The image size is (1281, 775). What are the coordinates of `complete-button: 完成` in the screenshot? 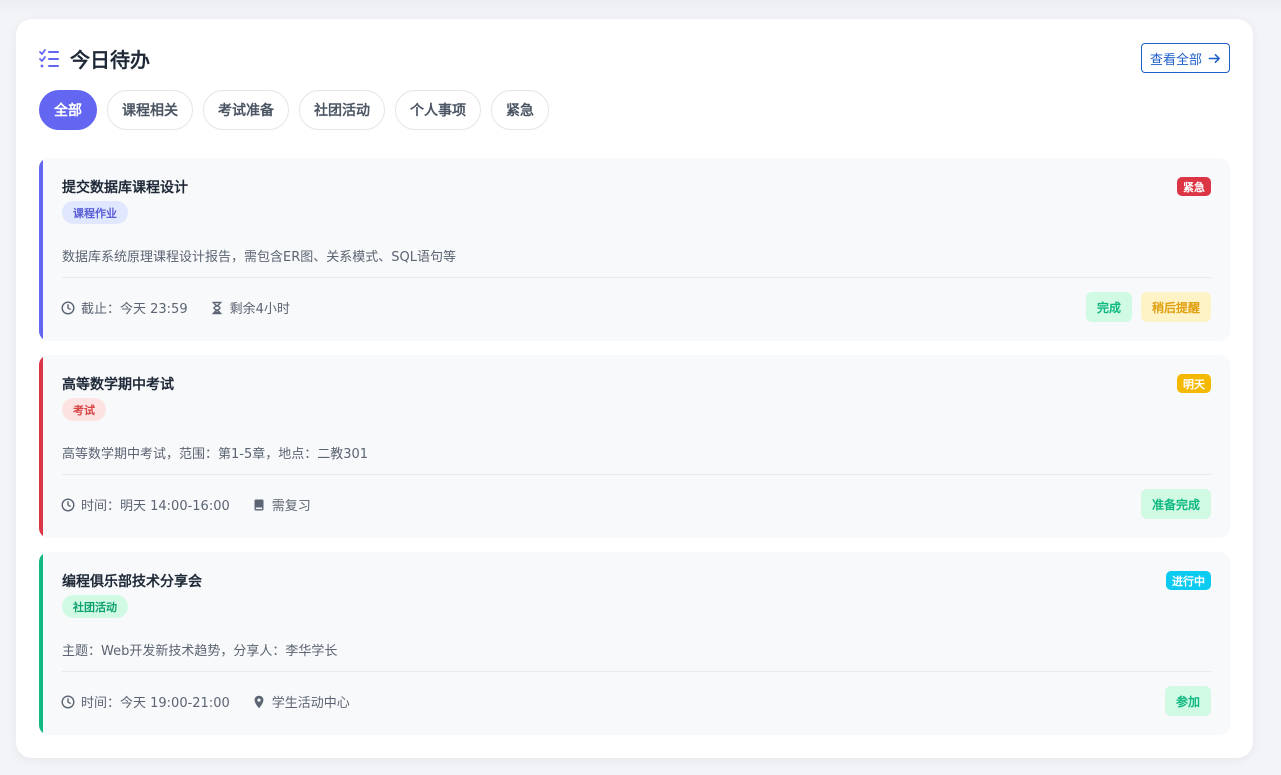 It's located at (1108, 307).